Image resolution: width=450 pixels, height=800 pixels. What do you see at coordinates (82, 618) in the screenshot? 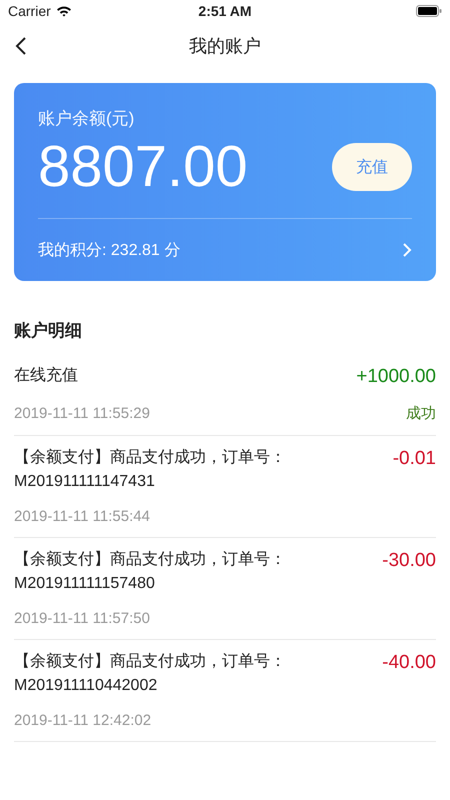
I see `transaction-time: 2019-11-11 11:57:50` at bounding box center [82, 618].